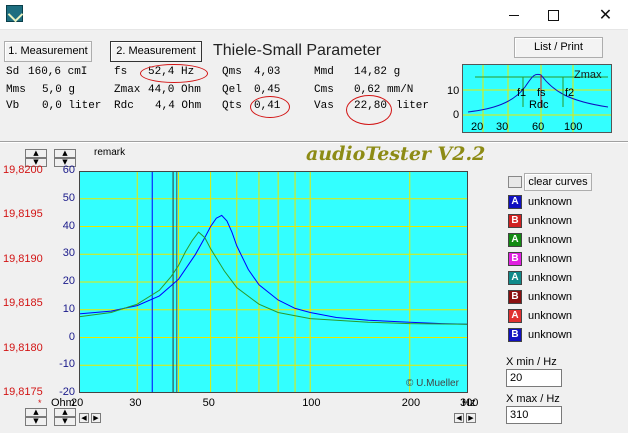 The width and height of the screenshot is (628, 433). What do you see at coordinates (156, 51) in the screenshot?
I see `measurement-2-button: 2. Measurement` at bounding box center [156, 51].